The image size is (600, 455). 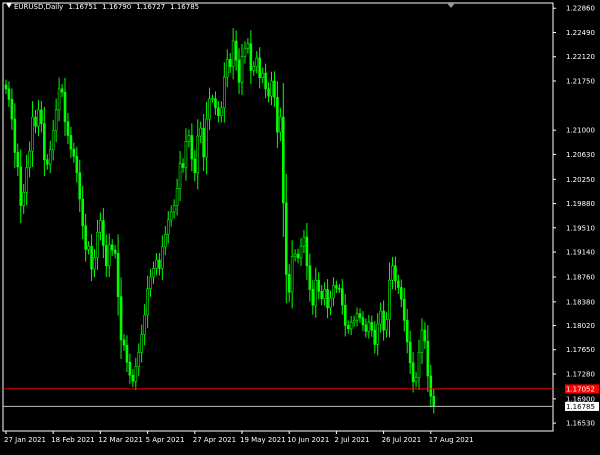 What do you see at coordinates (580, 33) in the screenshot?
I see `price-tick-label: 1.22490` at bounding box center [580, 33].